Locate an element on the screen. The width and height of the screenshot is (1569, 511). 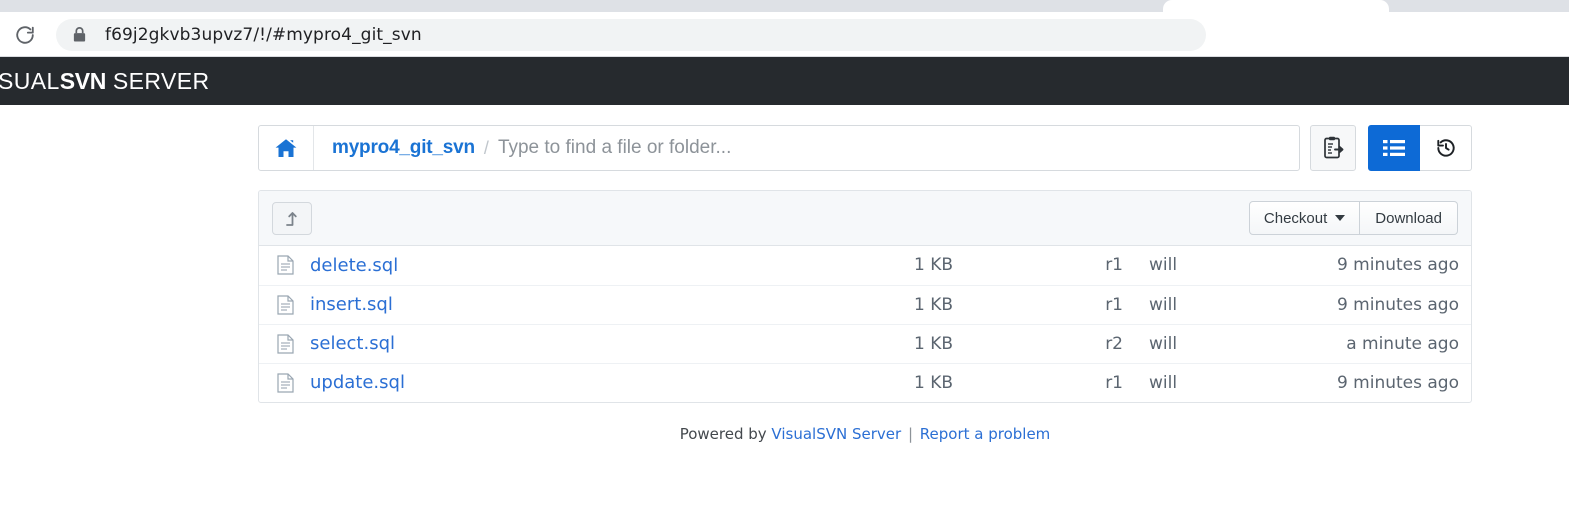
home-icon is located at coordinates (286, 148).